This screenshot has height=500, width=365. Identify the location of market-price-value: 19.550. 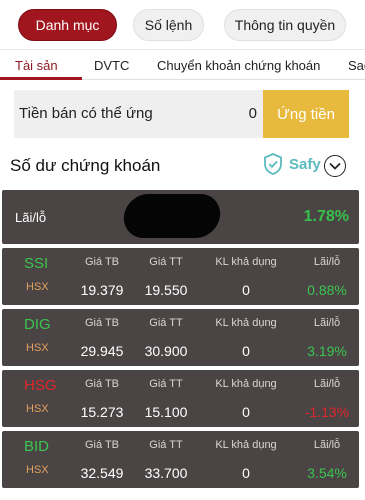
(166, 290).